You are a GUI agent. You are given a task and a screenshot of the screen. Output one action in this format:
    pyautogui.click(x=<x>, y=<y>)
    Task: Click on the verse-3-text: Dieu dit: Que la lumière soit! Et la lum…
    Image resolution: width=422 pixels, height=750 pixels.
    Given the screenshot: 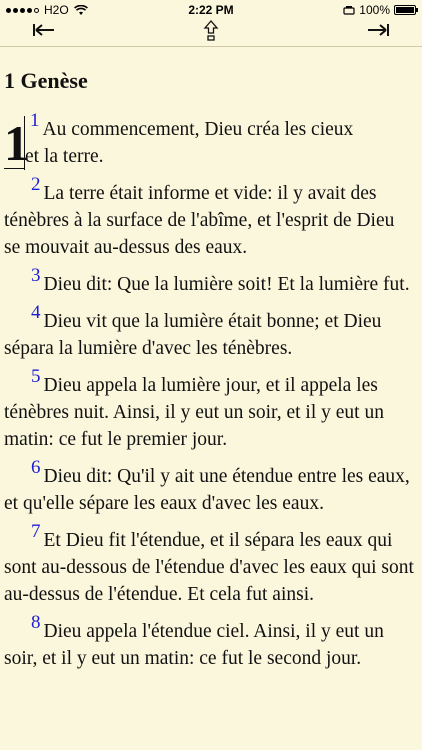 What is the action you would take?
    pyautogui.click(x=226, y=284)
    